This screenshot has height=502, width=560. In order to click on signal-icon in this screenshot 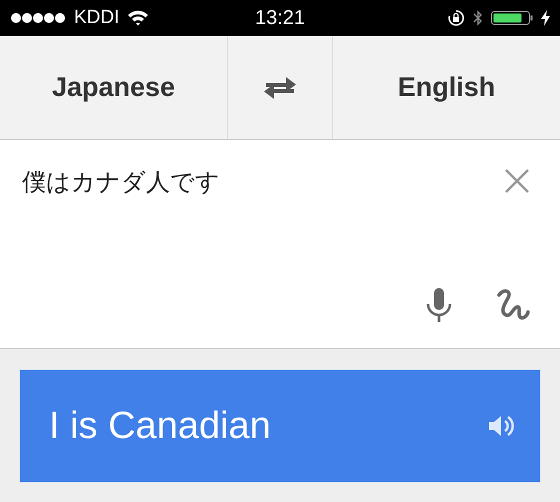, I will do `click(38, 18)`.